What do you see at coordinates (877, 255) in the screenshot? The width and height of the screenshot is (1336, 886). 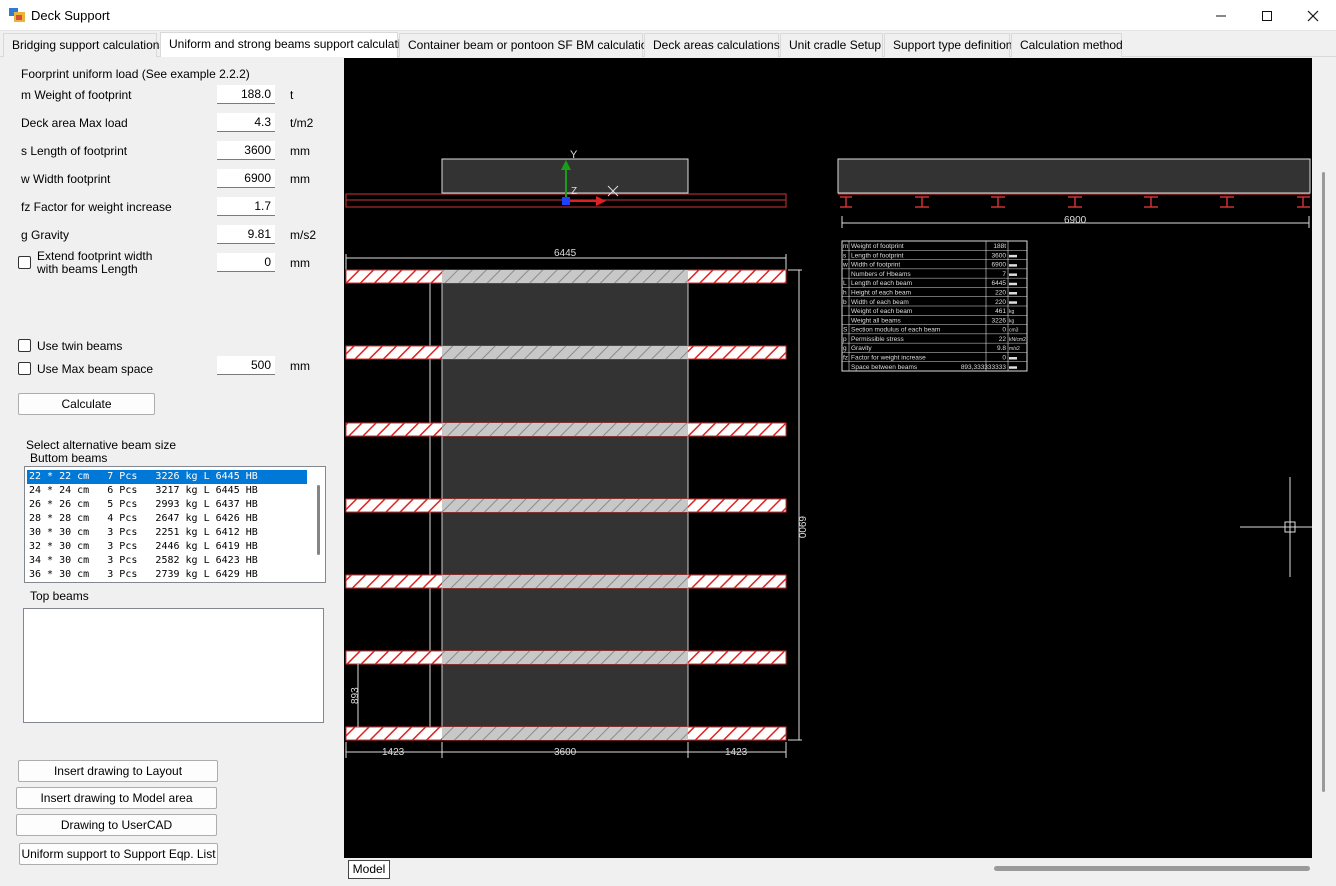 I see `info-table-label: Length of footprint` at bounding box center [877, 255].